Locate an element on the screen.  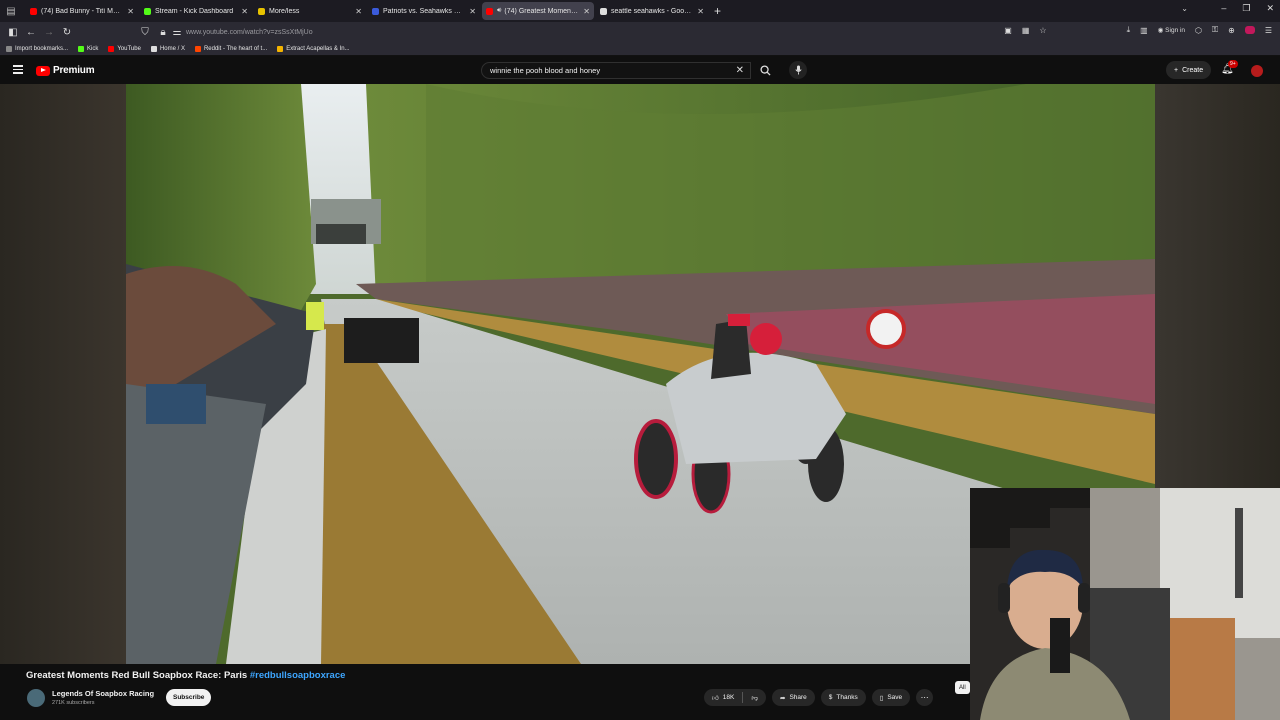
restore-icon: ❐ is located at coordinates (1246, 8).